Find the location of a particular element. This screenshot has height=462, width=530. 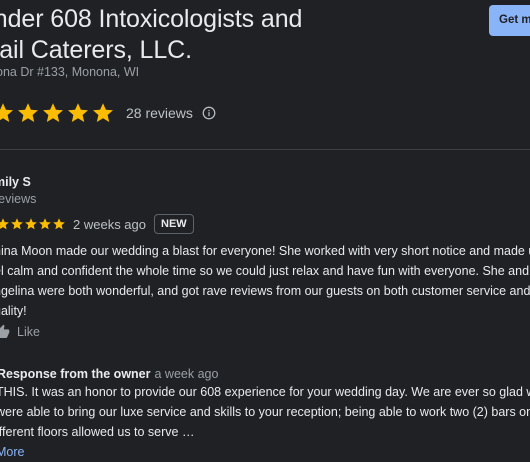

like-label: Like is located at coordinates (28, 332).